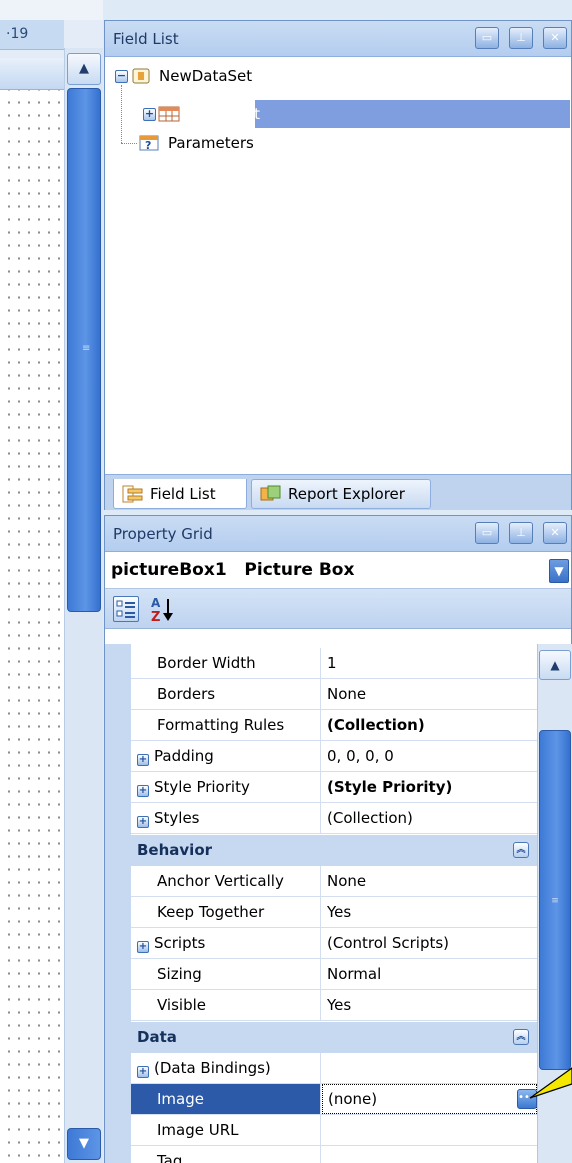 This screenshot has height=1163, width=572. Describe the element at coordinates (175, 850) in the screenshot. I see `category-label: Behavior` at that location.